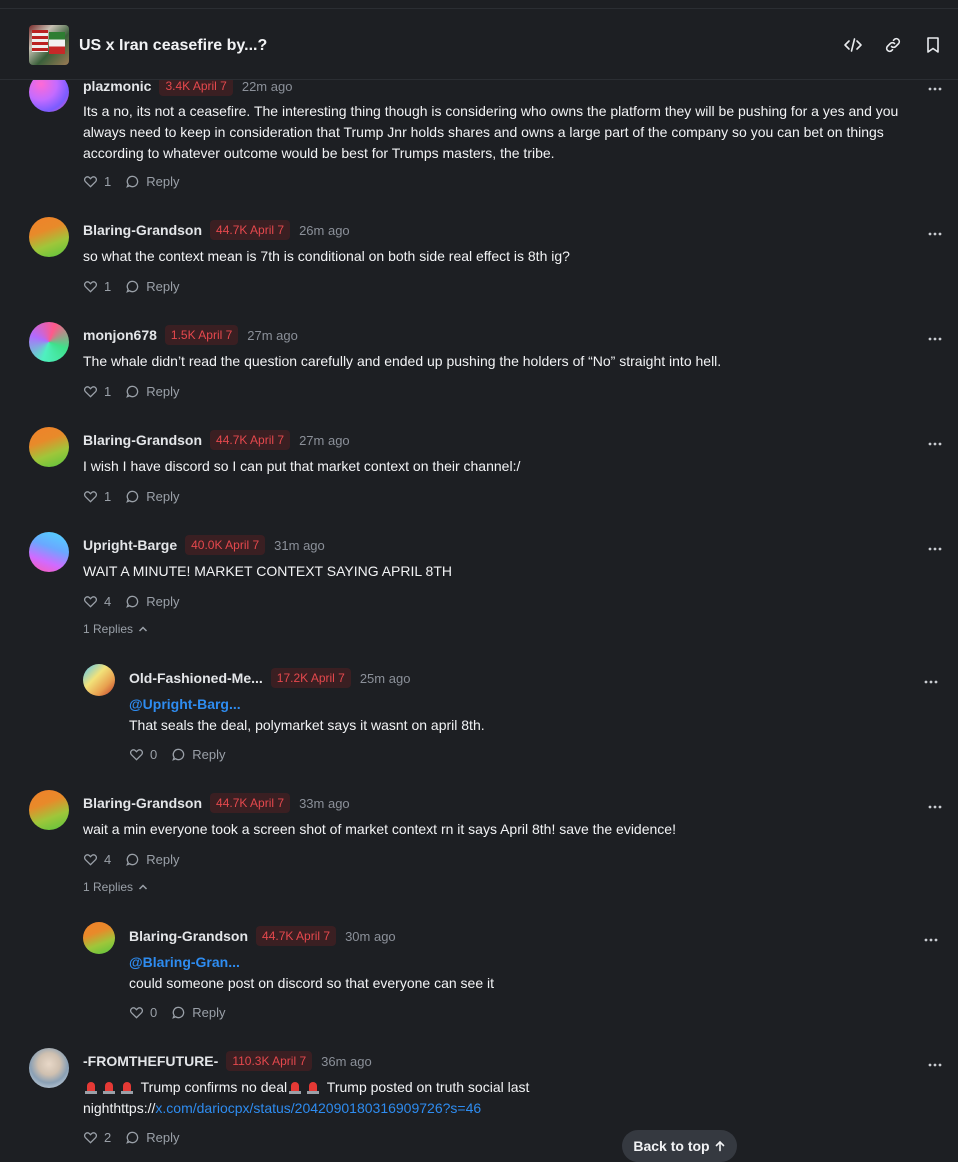  Describe the element at coordinates (130, 545) in the screenshot. I see `username: Upright-Barge` at that location.